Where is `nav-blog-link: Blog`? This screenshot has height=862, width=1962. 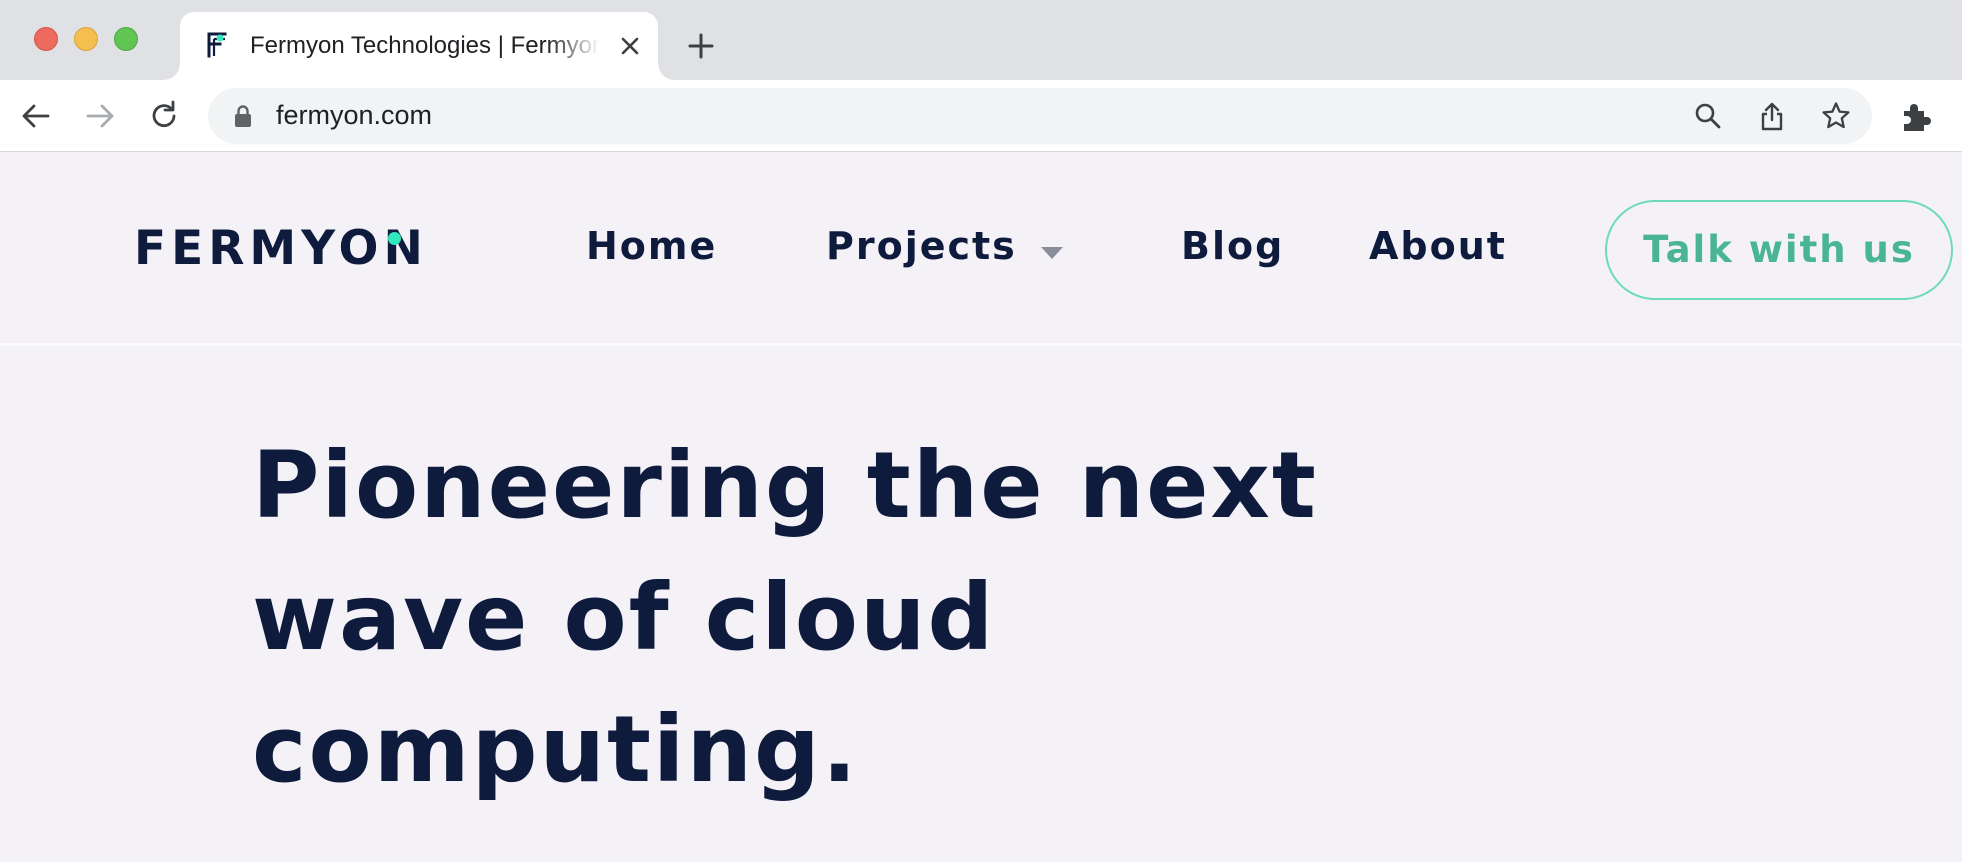 nav-blog-link: Blog is located at coordinates (1232, 246).